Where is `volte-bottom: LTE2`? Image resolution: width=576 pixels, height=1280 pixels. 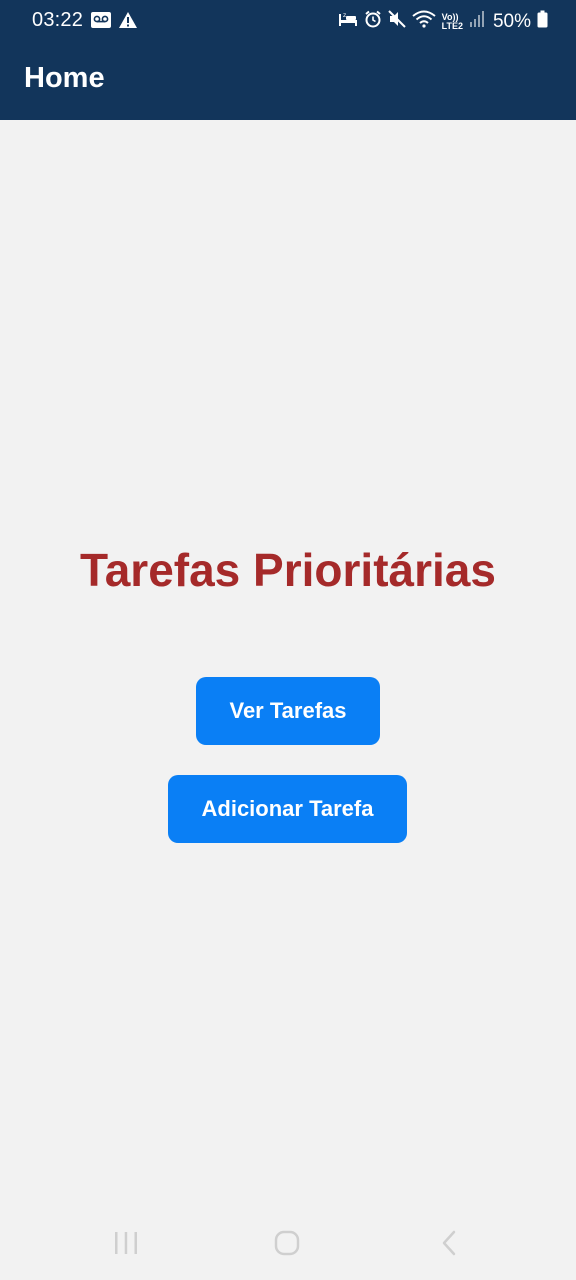
volte-bottom: LTE2 is located at coordinates (452, 25).